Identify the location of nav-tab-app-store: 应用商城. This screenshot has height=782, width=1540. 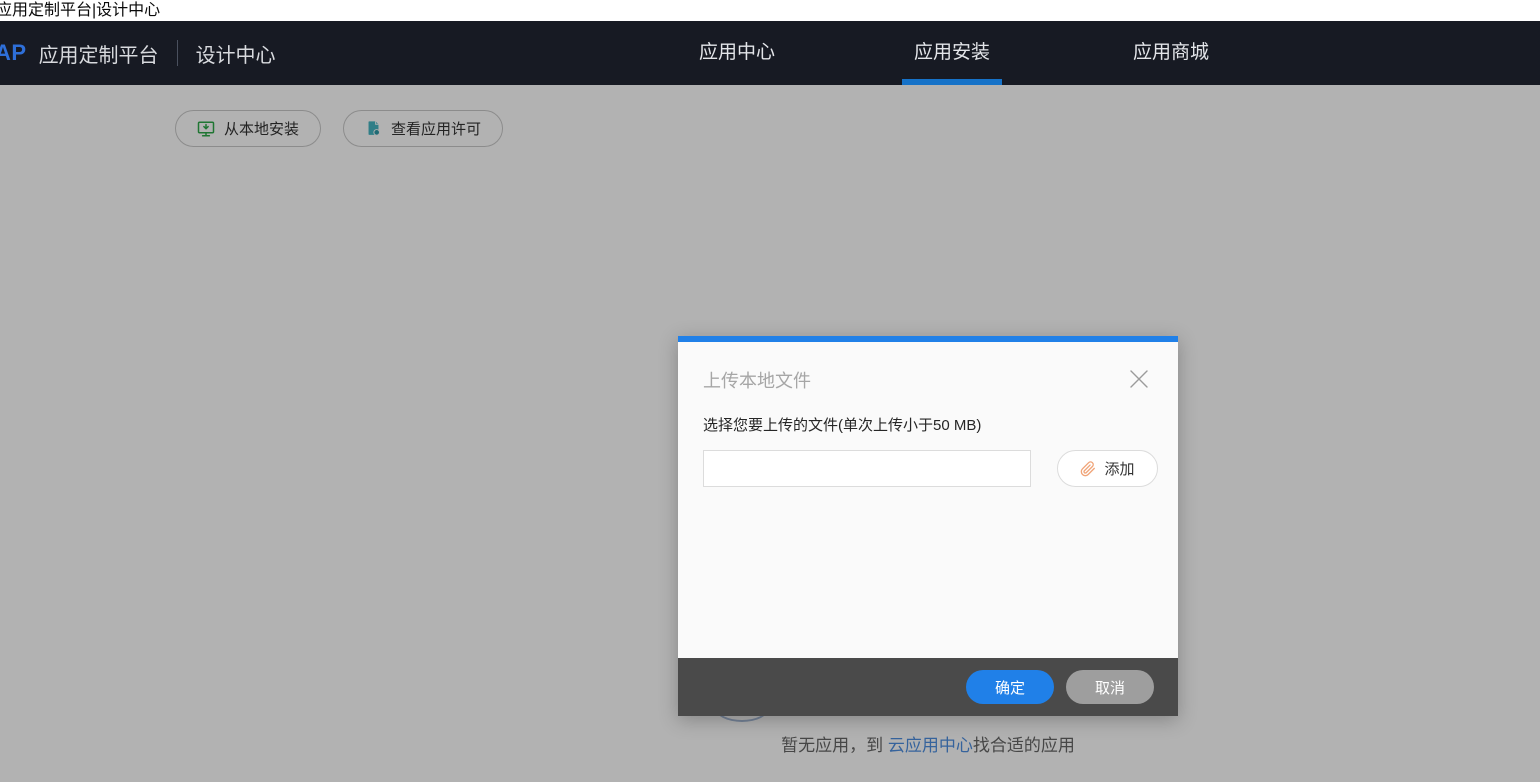
(1171, 53).